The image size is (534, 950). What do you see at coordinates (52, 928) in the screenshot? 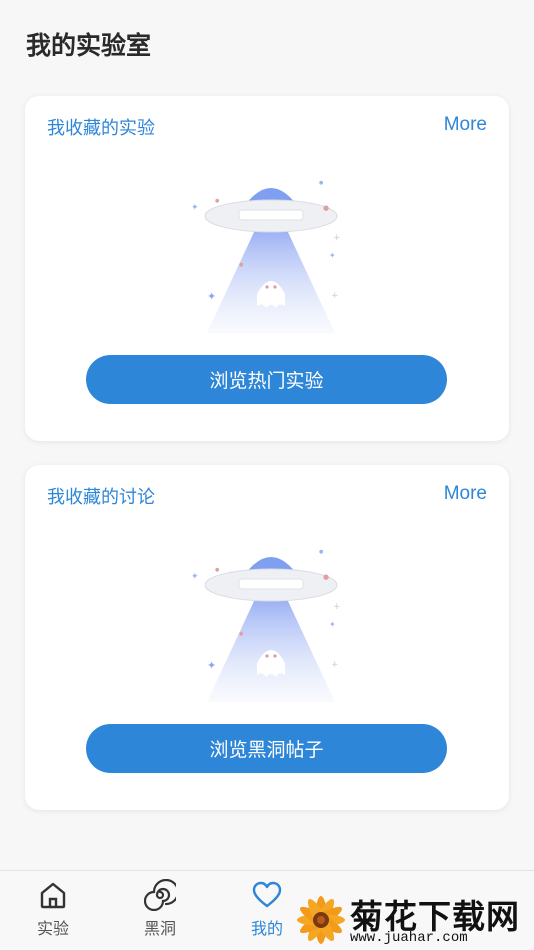
I see `tab-label: 实验` at bounding box center [52, 928].